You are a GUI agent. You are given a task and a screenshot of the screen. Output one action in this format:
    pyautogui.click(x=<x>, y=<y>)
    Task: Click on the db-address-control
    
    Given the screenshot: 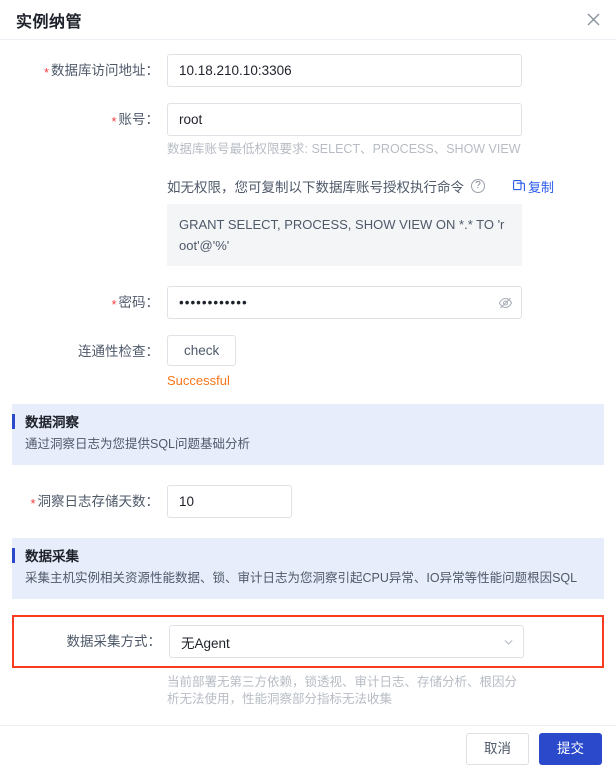 What is the action you would take?
    pyautogui.click(x=385, y=70)
    